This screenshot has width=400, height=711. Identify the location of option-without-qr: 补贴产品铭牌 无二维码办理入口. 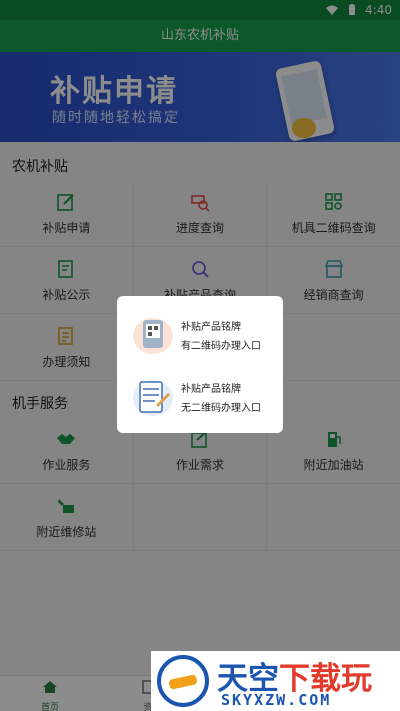
(200, 396).